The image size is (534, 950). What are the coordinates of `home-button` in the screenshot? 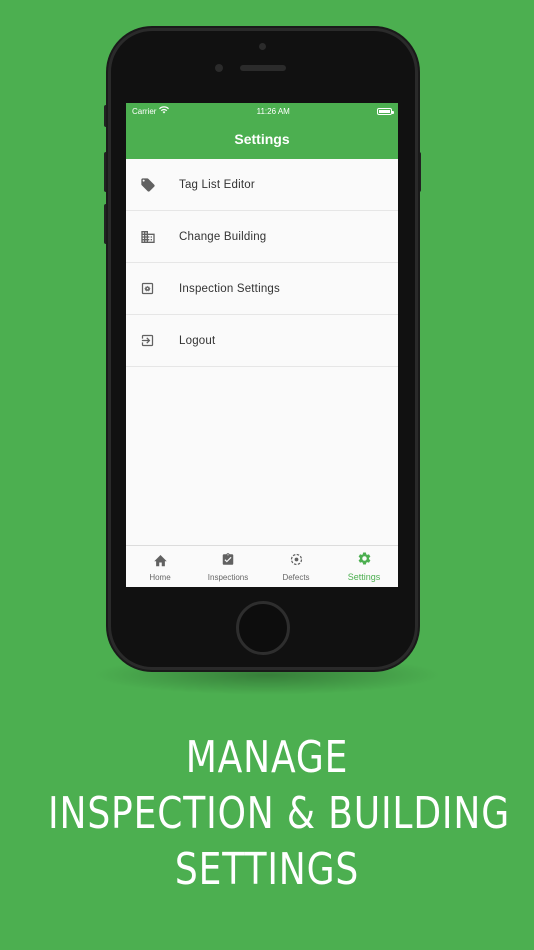 It's located at (263, 628).